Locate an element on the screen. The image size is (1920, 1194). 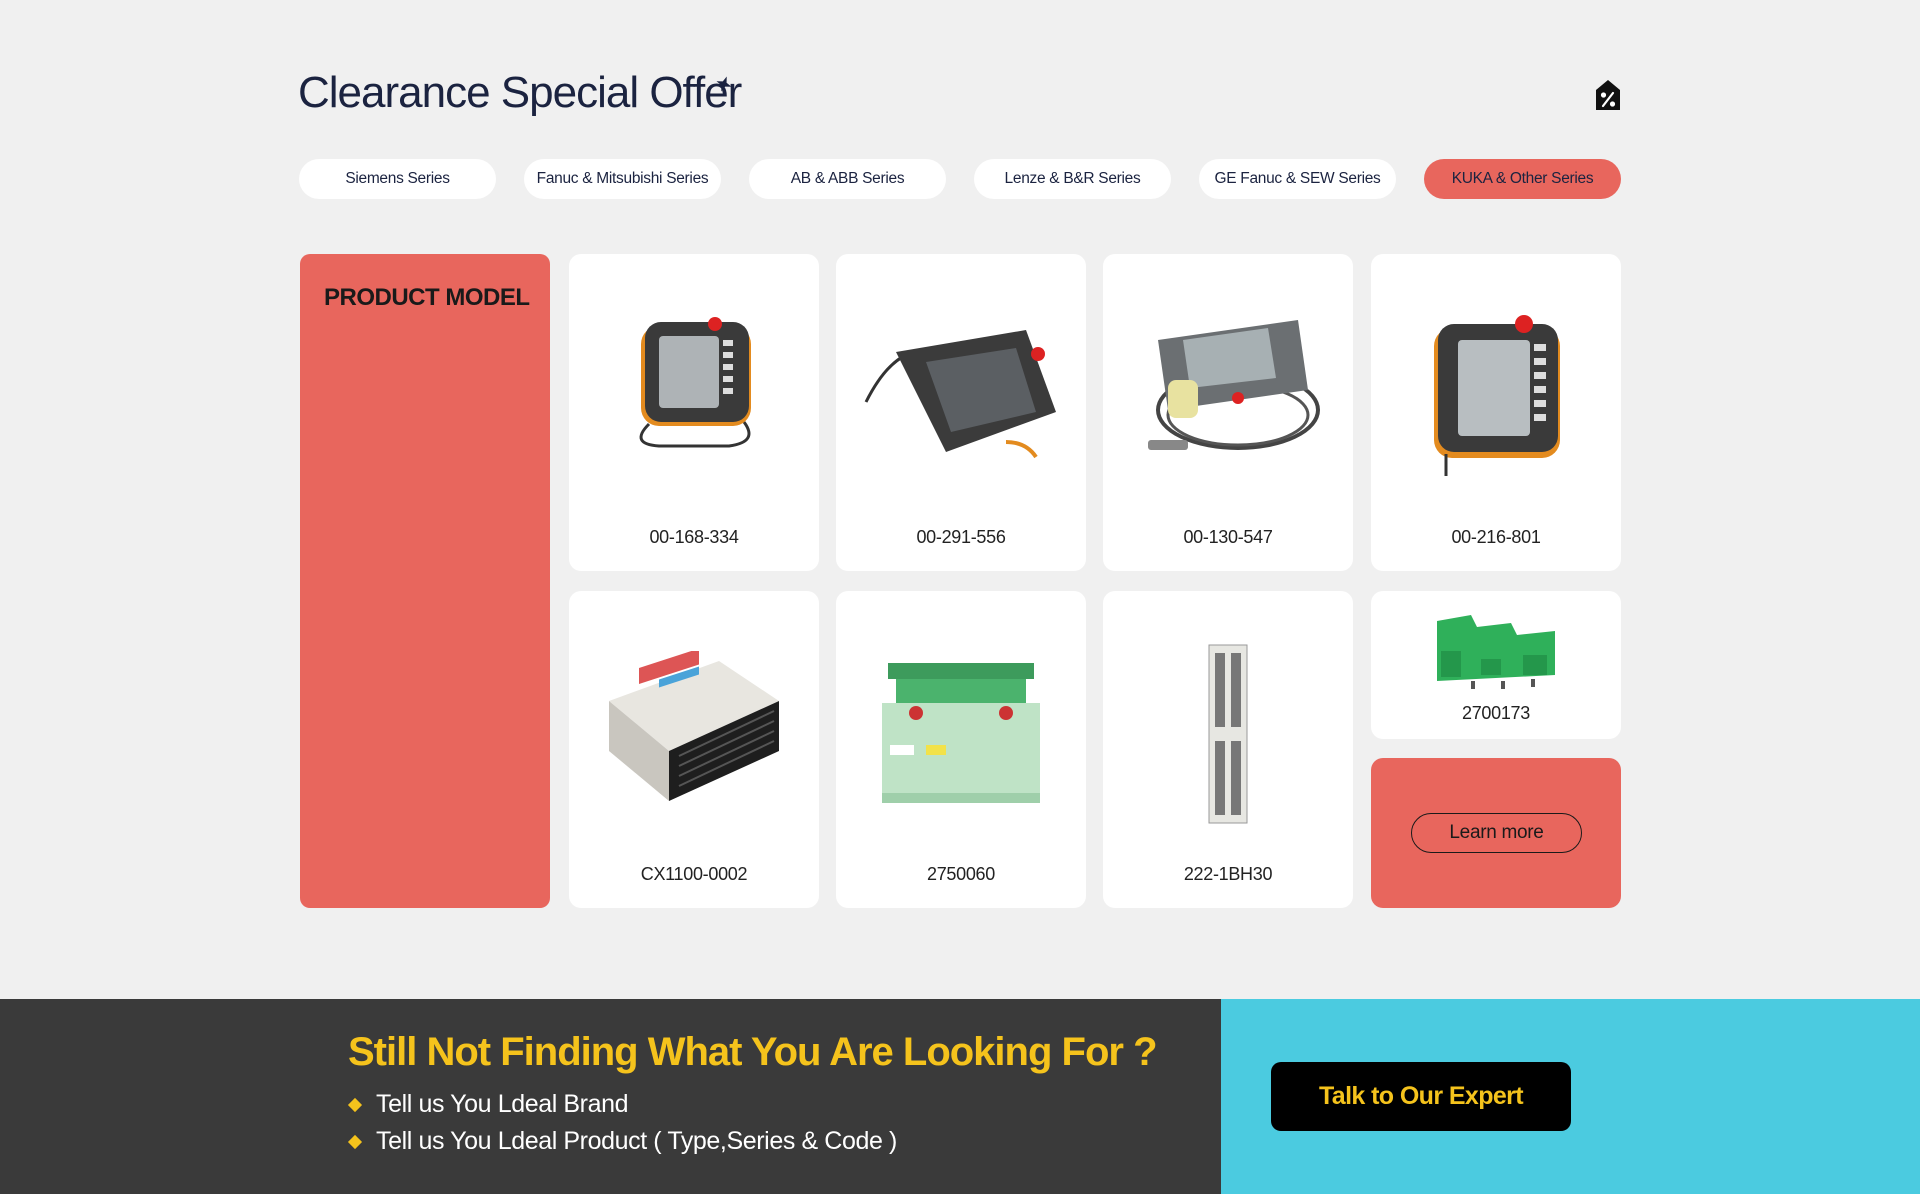
product-code: 00-168-334 is located at coordinates (694, 537).